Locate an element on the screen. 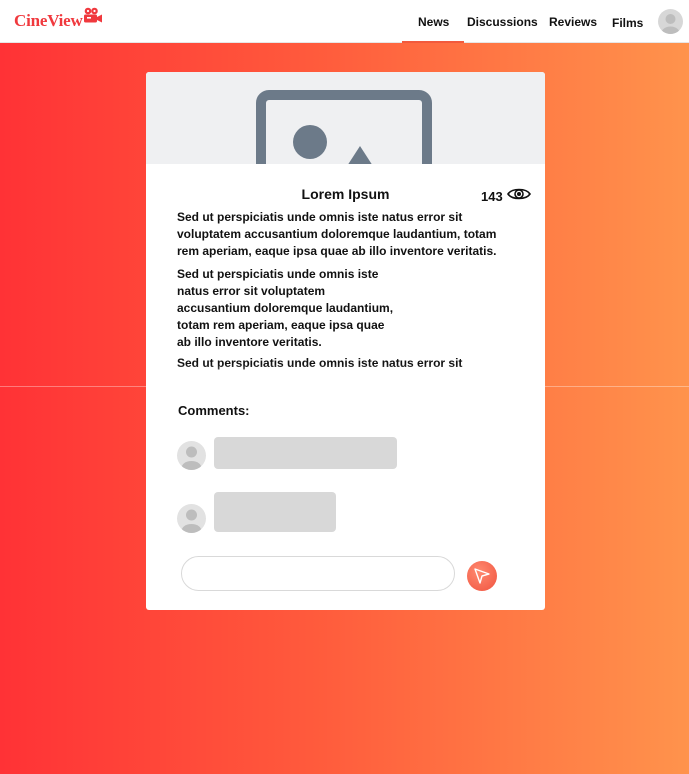  logo: CineView is located at coordinates (58, 19).